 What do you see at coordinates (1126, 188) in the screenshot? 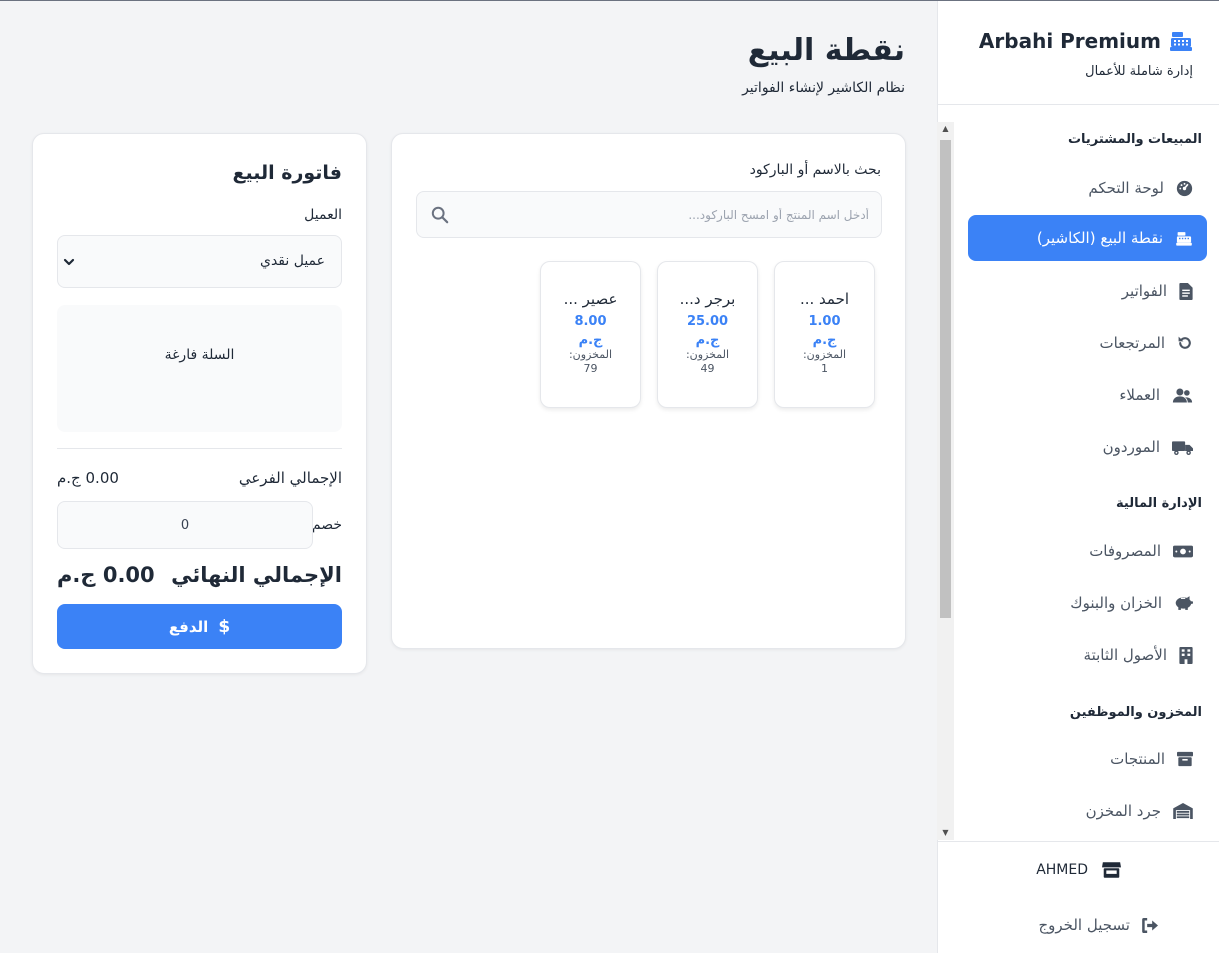
I see `sidebar-item-label: لوحة التحكم` at bounding box center [1126, 188].